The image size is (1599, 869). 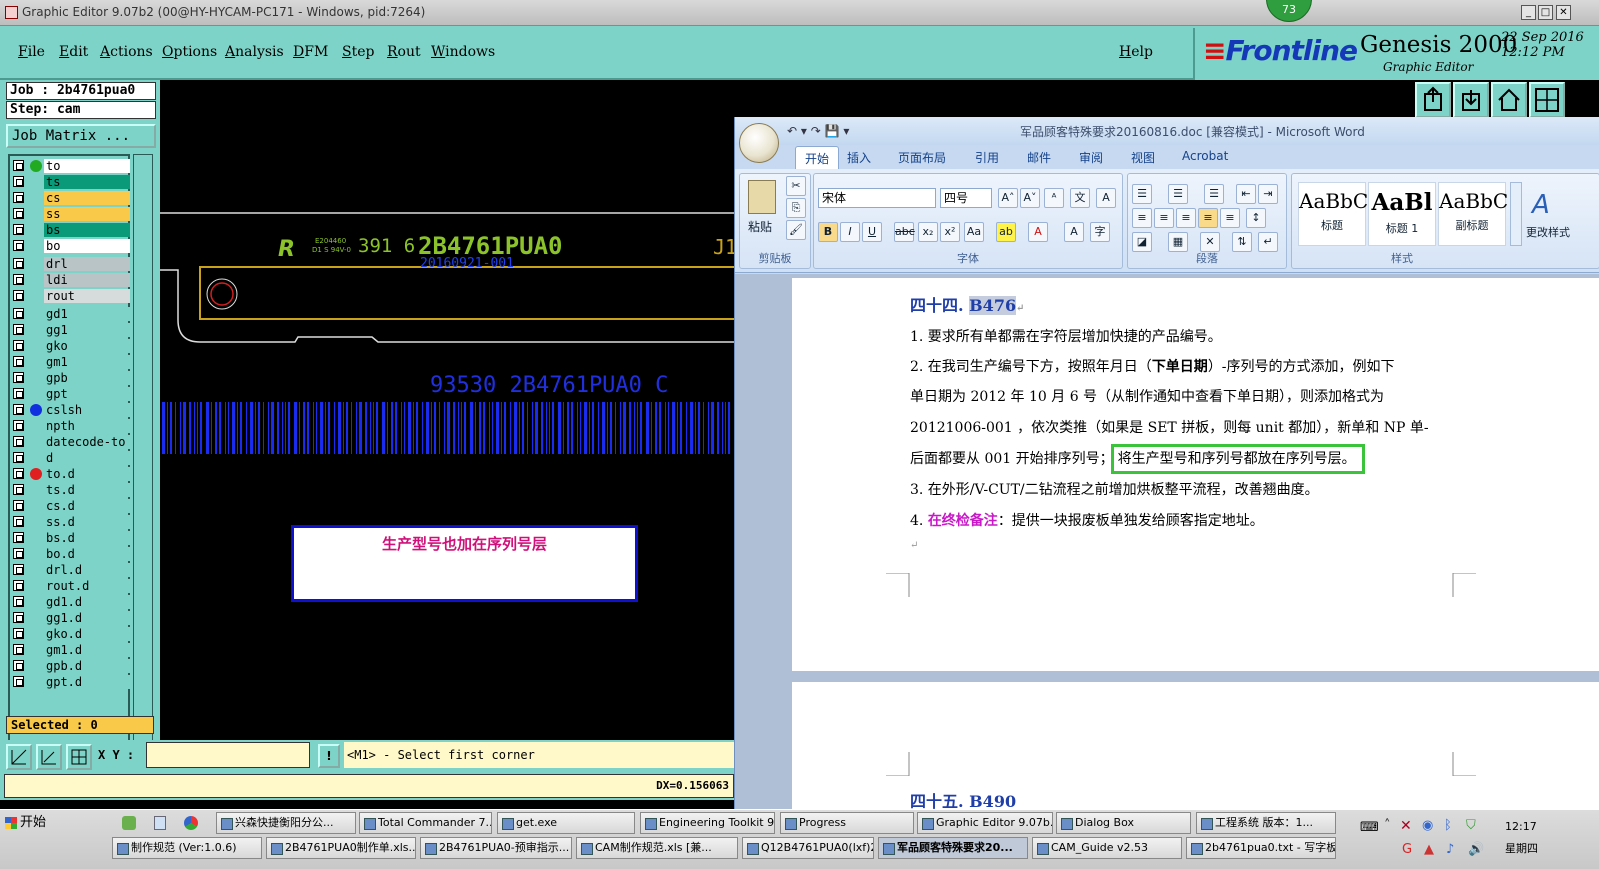 I want to click on layer-name: cslsh, so click(x=87, y=410).